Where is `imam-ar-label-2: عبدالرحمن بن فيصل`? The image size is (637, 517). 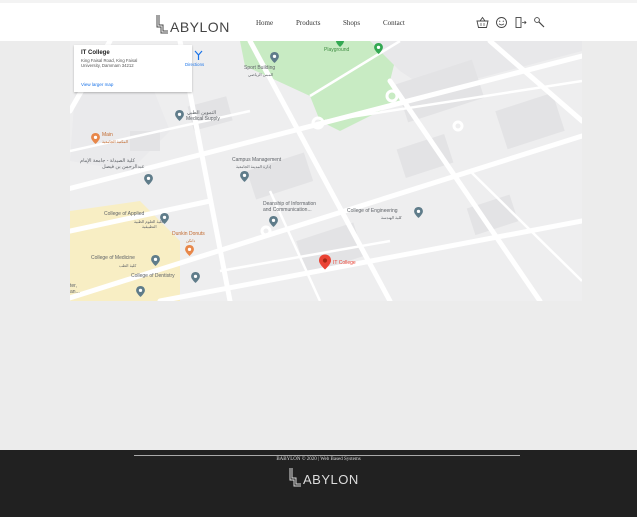
imam-ar-label-2: عبدالرحمن بن فيصل is located at coordinates (123, 167).